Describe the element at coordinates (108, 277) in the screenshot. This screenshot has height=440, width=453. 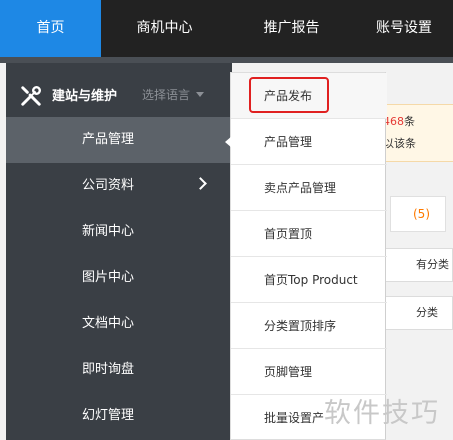
I see `sidebar-item-label: 图片中心` at that location.